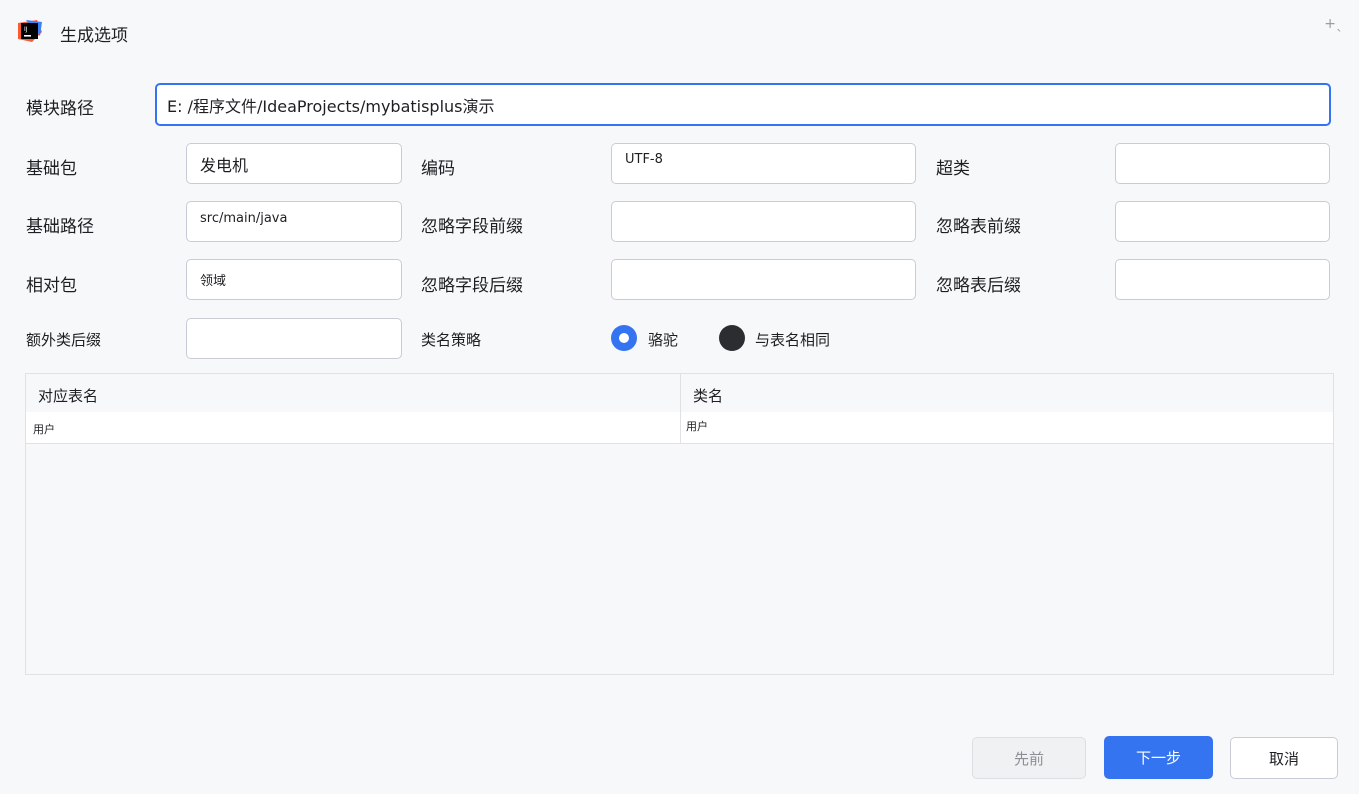  What do you see at coordinates (294, 163) in the screenshot?
I see `base-package-input: 发电机` at bounding box center [294, 163].